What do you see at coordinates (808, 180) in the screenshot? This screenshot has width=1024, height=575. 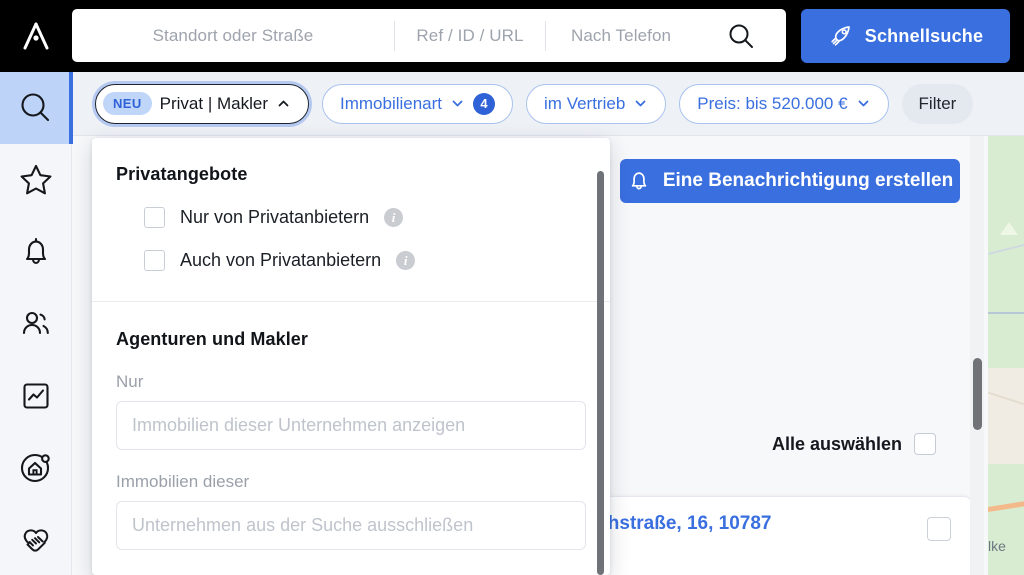 I see `create-notification-label: Eine Benachrichtigung erstellen` at bounding box center [808, 180].